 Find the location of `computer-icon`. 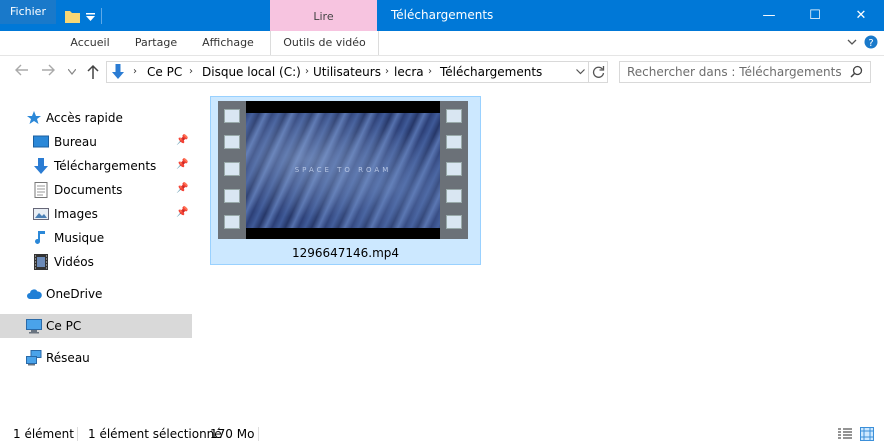

computer-icon is located at coordinates (34, 326).